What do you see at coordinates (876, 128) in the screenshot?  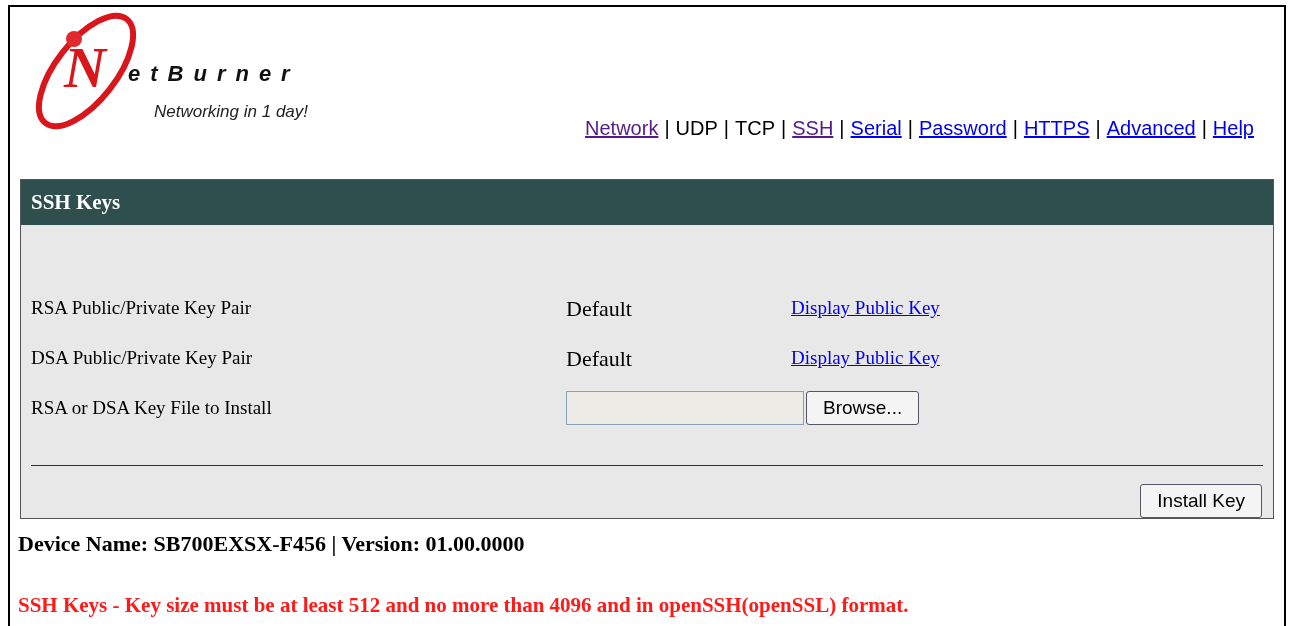 I see `nav-link: Serial` at bounding box center [876, 128].